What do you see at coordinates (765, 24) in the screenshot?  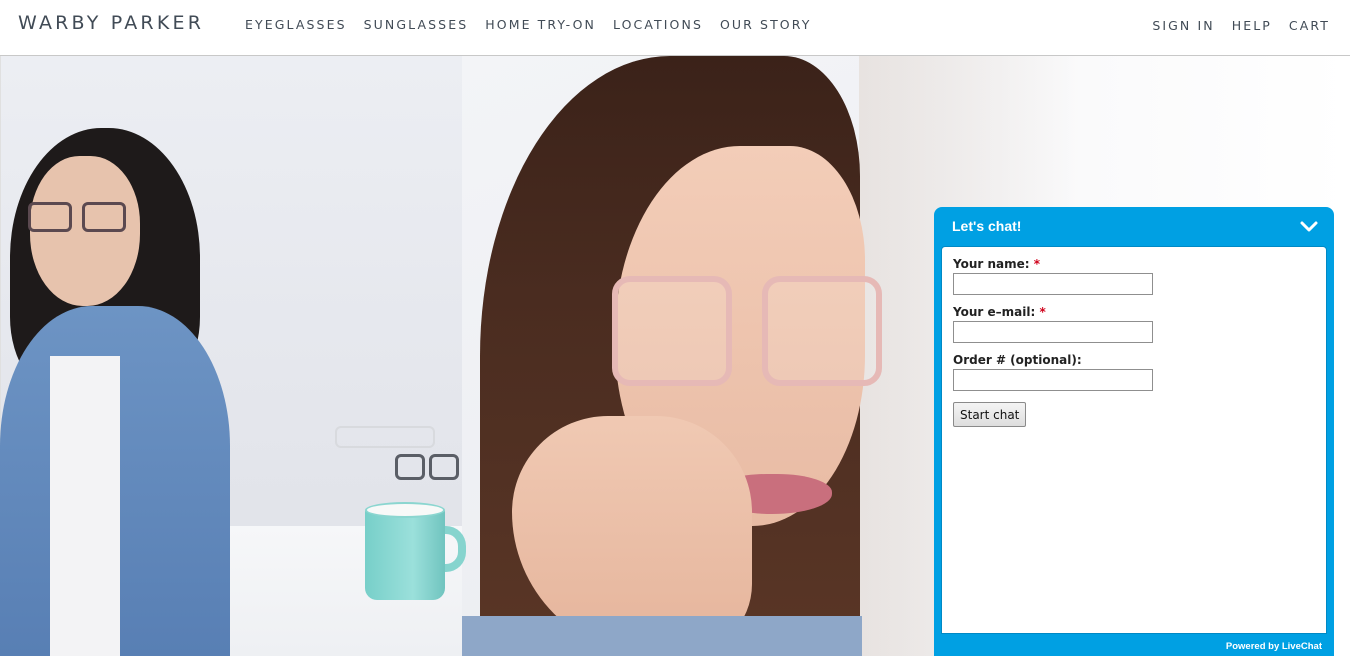 I see `nav-our-story: OUR STORY` at bounding box center [765, 24].